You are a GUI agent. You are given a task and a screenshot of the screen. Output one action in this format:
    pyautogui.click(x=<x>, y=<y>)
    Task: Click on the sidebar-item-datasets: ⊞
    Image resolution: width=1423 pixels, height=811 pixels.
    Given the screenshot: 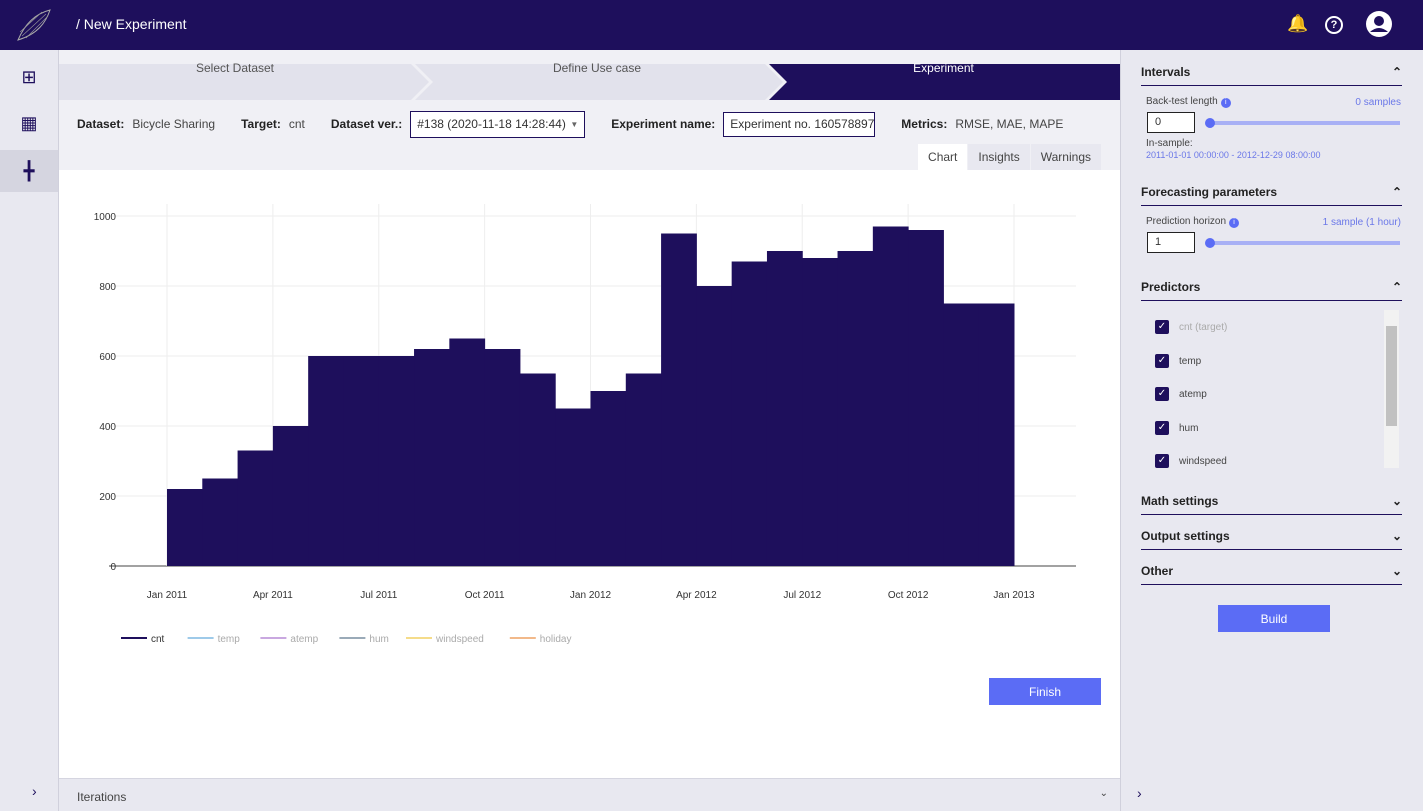 What is the action you would take?
    pyautogui.click(x=29, y=77)
    